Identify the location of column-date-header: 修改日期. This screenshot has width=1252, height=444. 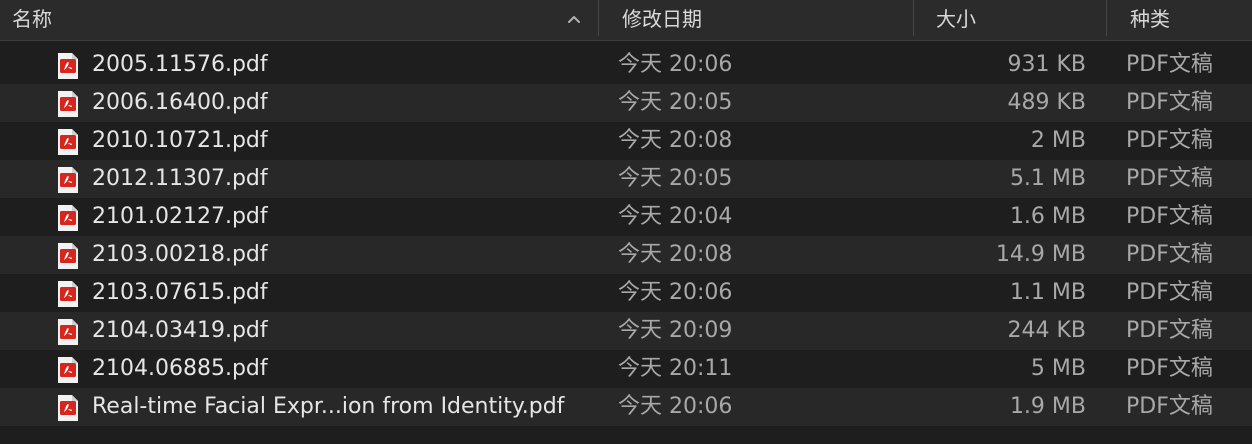
(767, 20).